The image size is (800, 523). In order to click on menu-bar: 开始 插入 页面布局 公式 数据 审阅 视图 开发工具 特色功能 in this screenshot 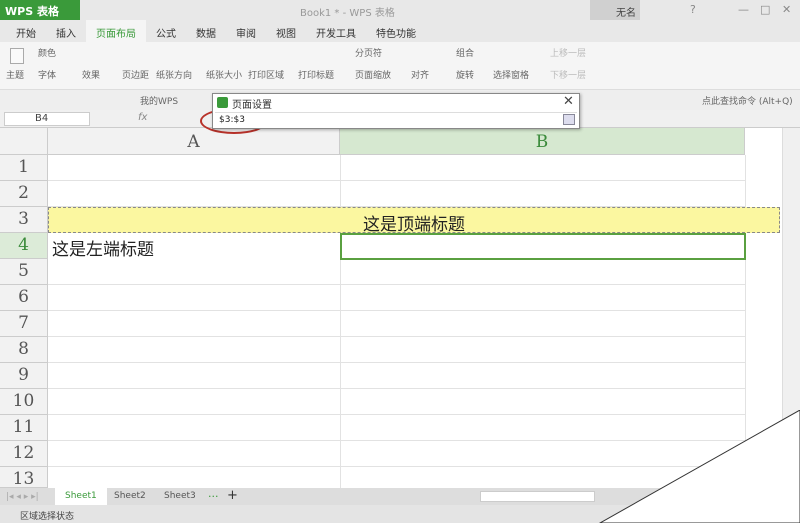, I will do `click(400, 31)`.